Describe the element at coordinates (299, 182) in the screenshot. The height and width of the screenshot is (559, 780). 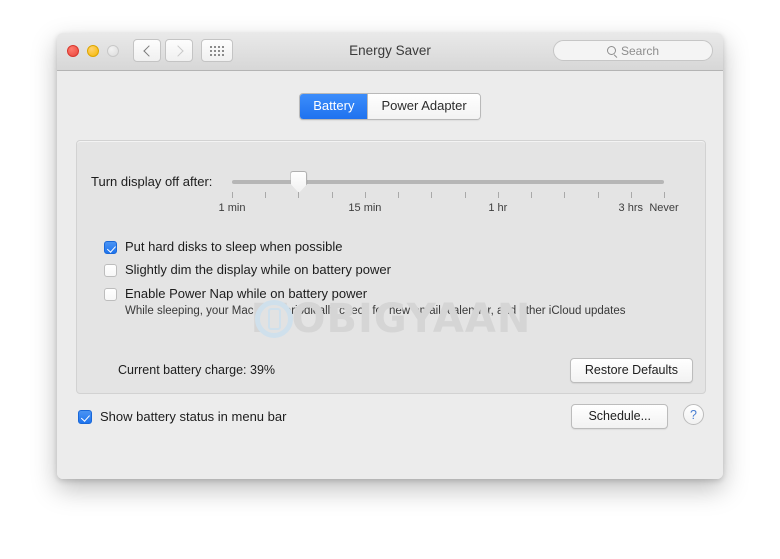
I see `slider-thumb` at that location.